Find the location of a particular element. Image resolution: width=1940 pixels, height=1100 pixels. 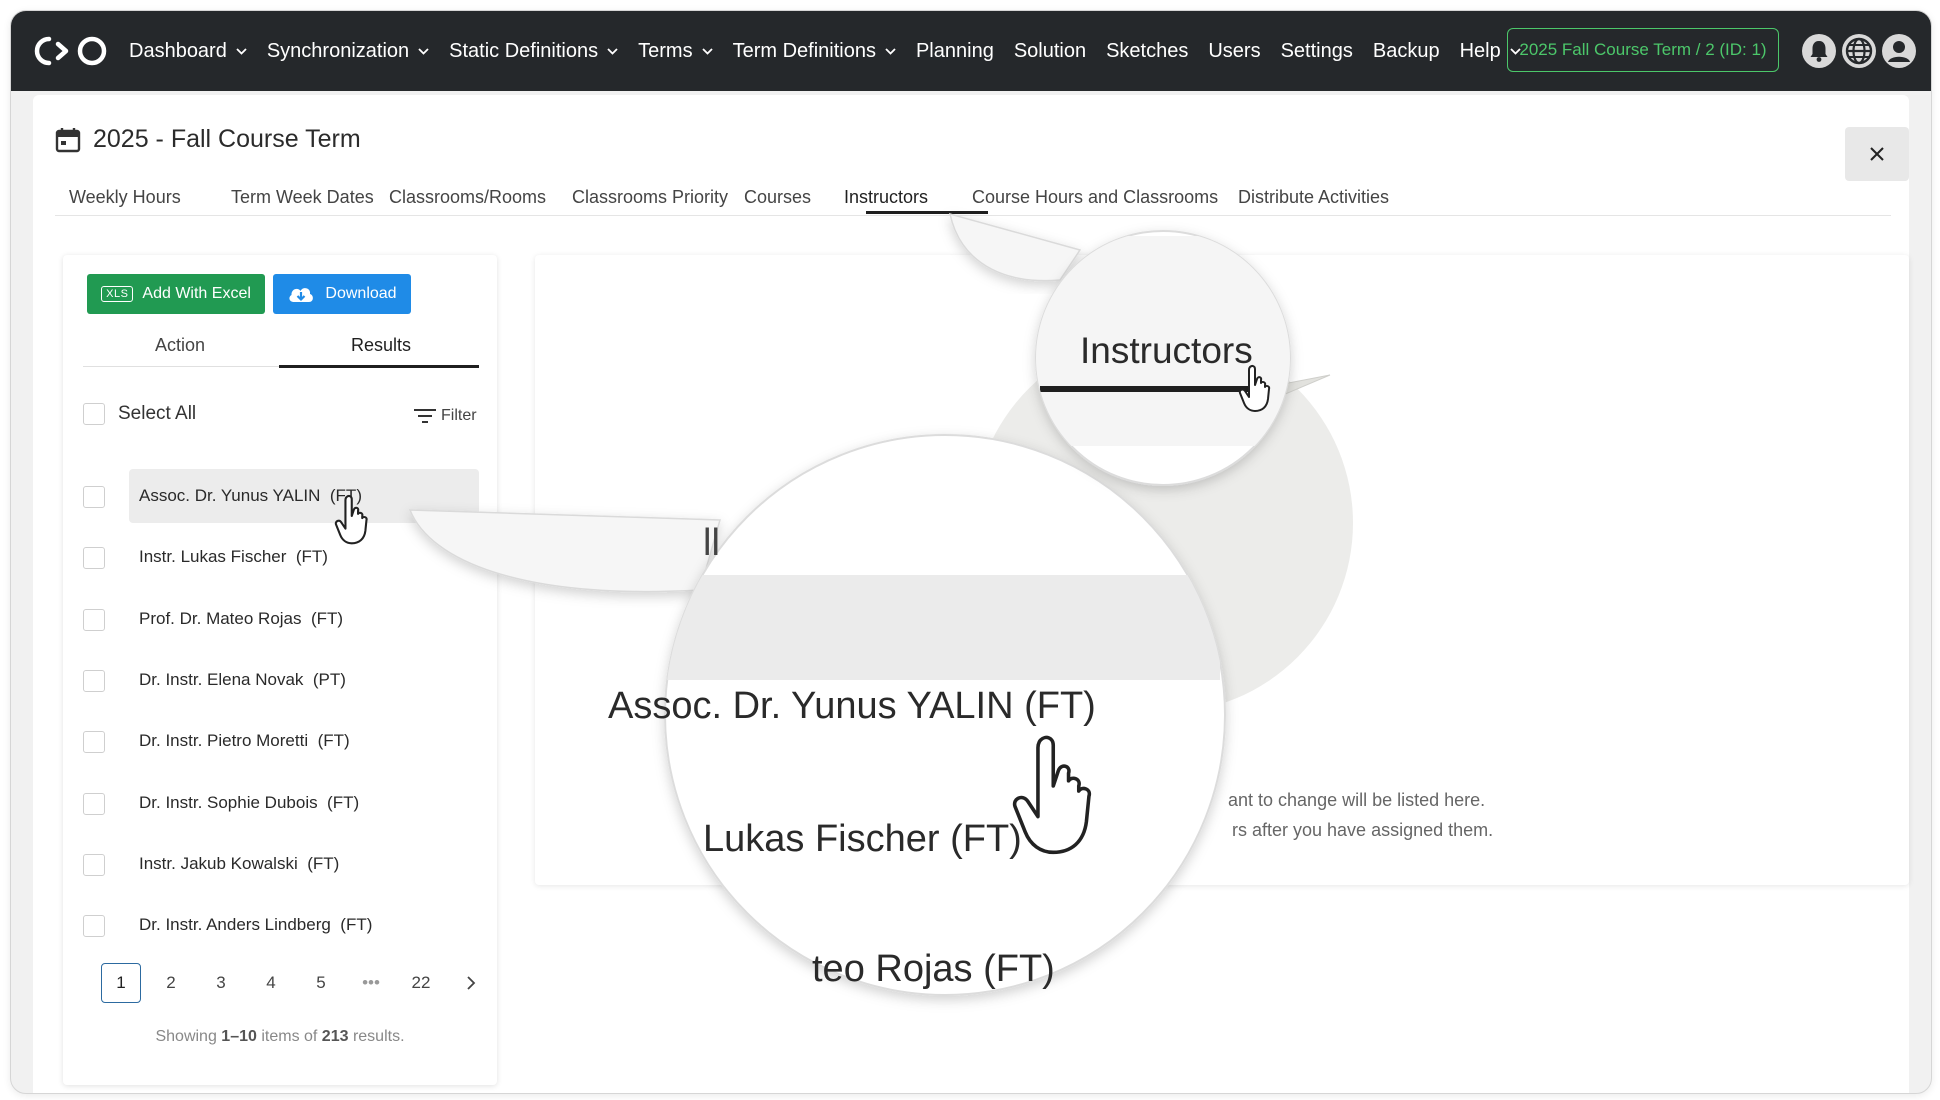

next-page-button is located at coordinates (471, 983).